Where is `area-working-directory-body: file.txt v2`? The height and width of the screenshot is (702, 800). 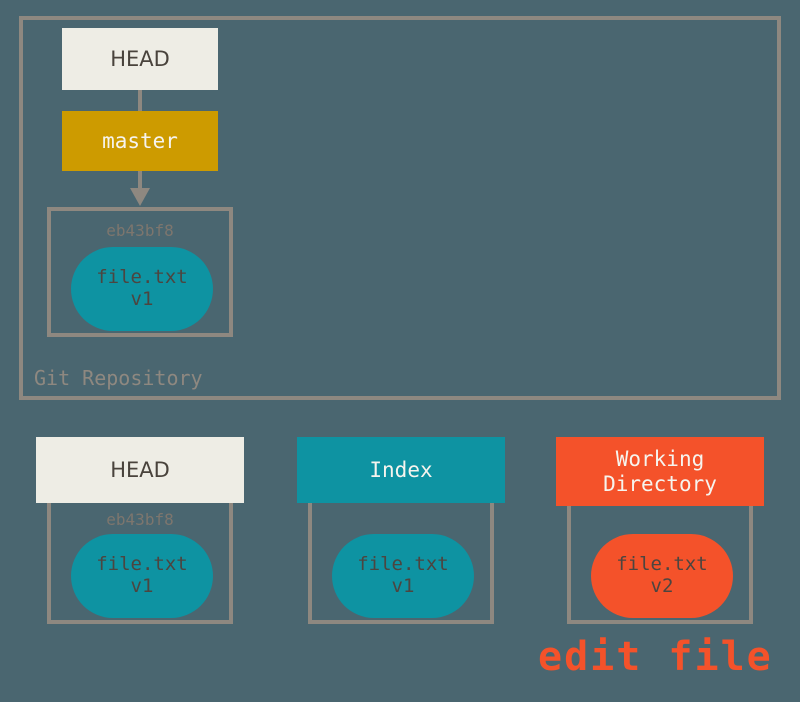 area-working-directory-body: file.txt v2 is located at coordinates (660, 561).